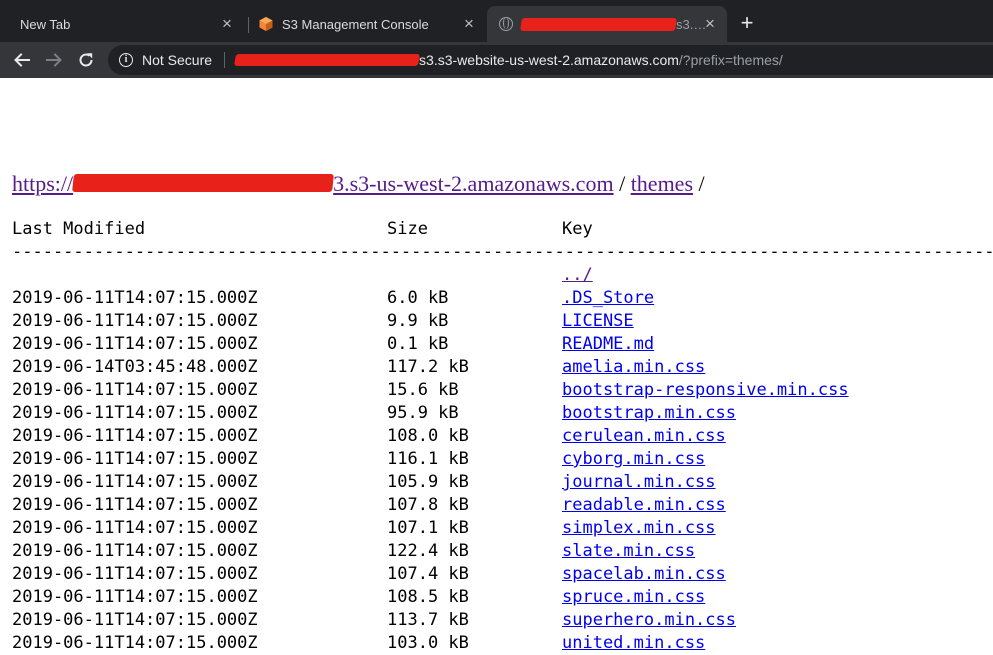 Image resolution: width=993 pixels, height=655 pixels. I want to click on redacted-url-part, so click(327, 60).